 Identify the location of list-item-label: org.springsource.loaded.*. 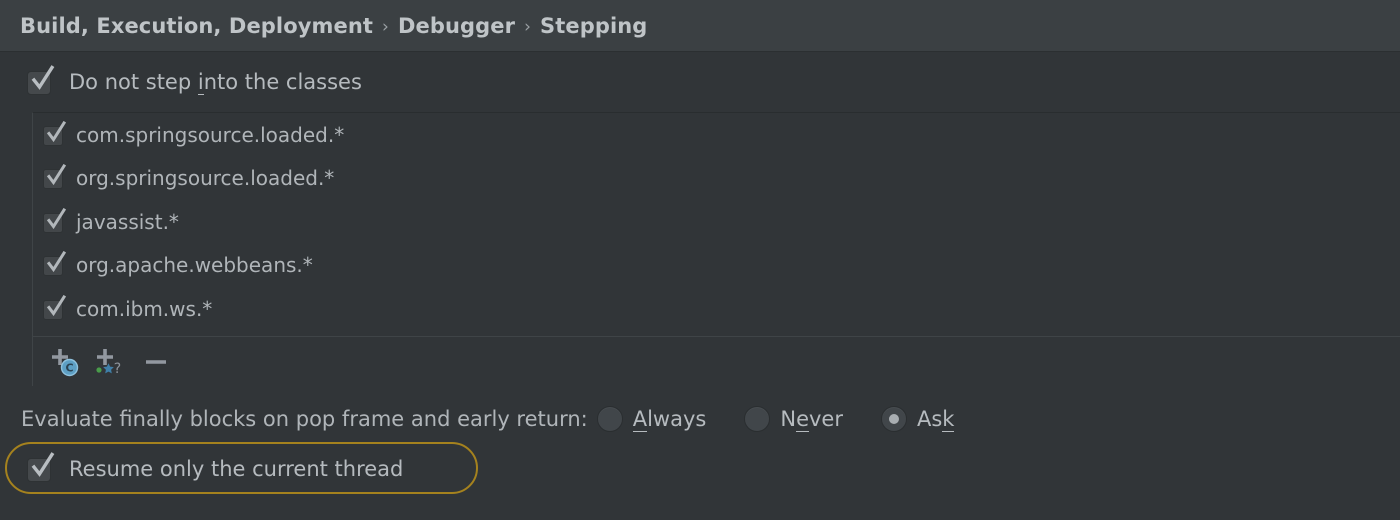
(205, 178).